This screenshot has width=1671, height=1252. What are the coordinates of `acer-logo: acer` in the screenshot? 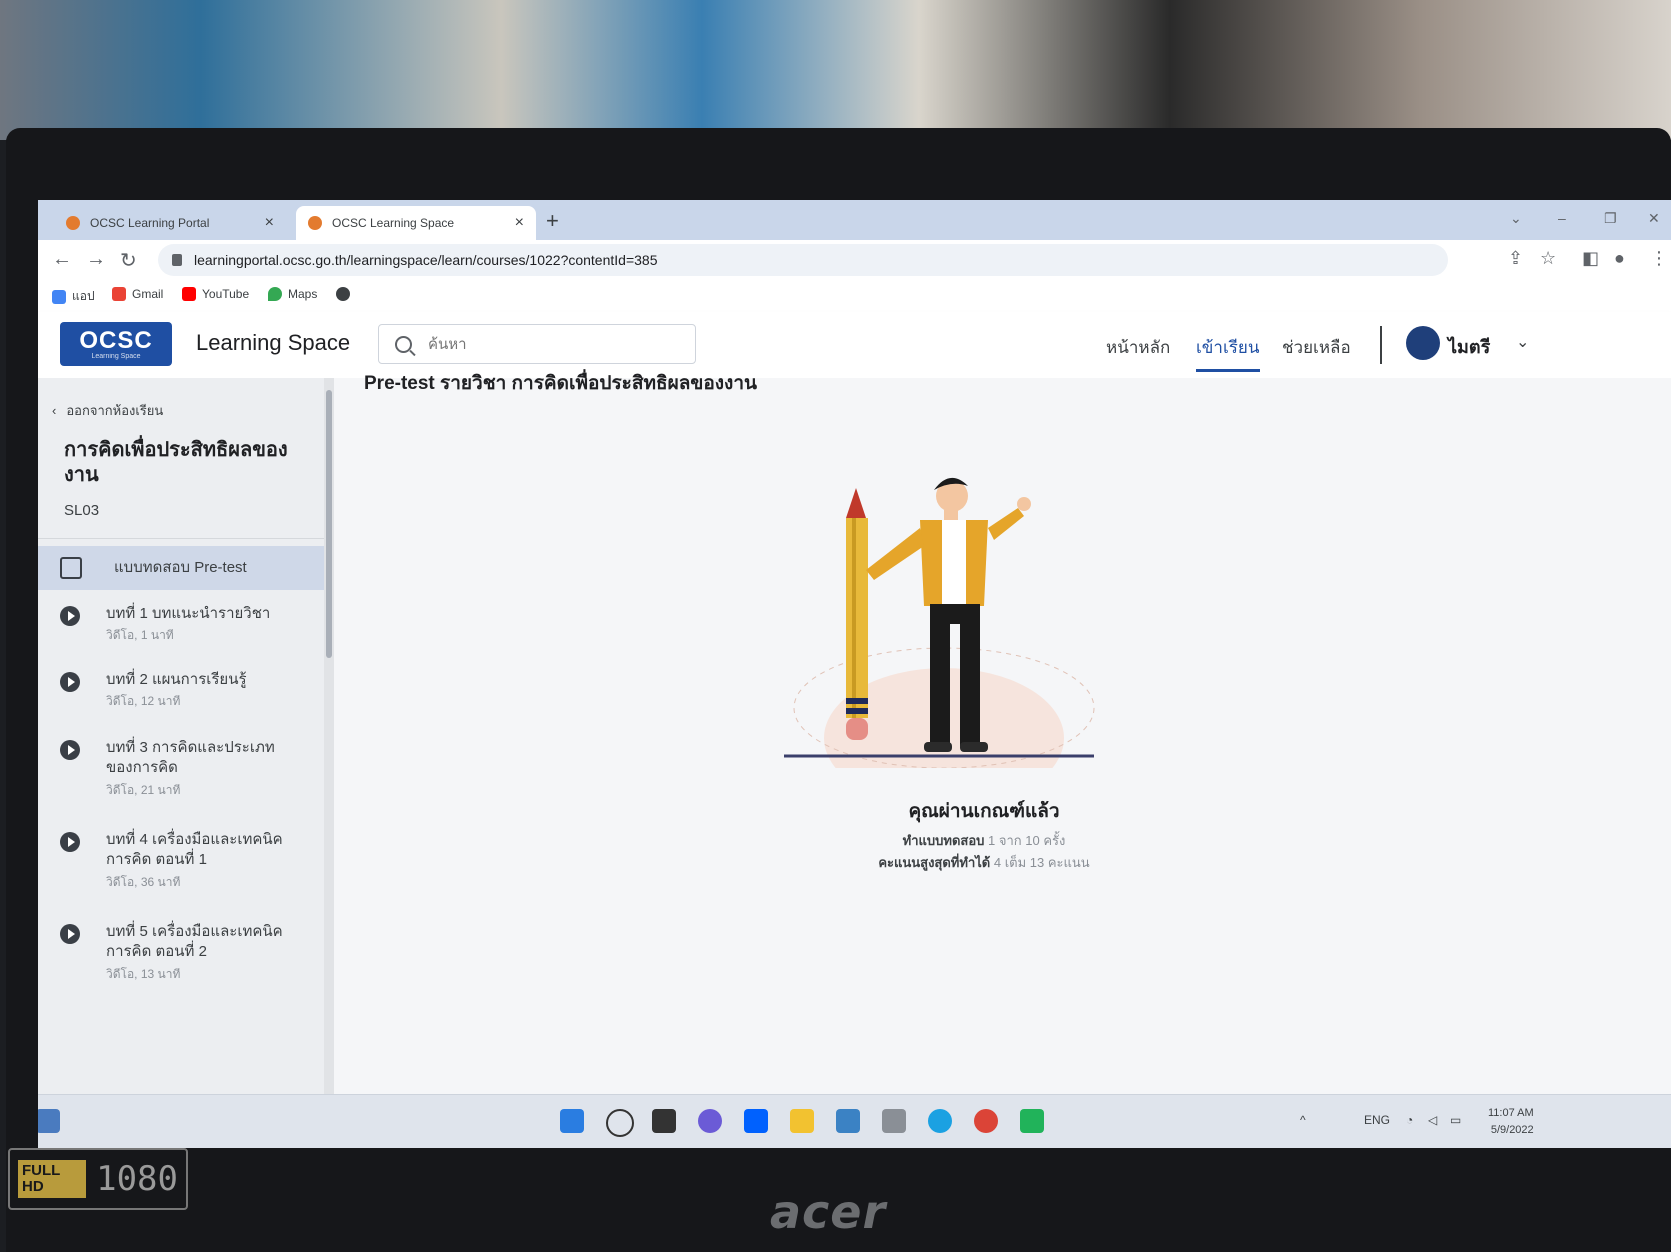 It's located at (828, 1212).